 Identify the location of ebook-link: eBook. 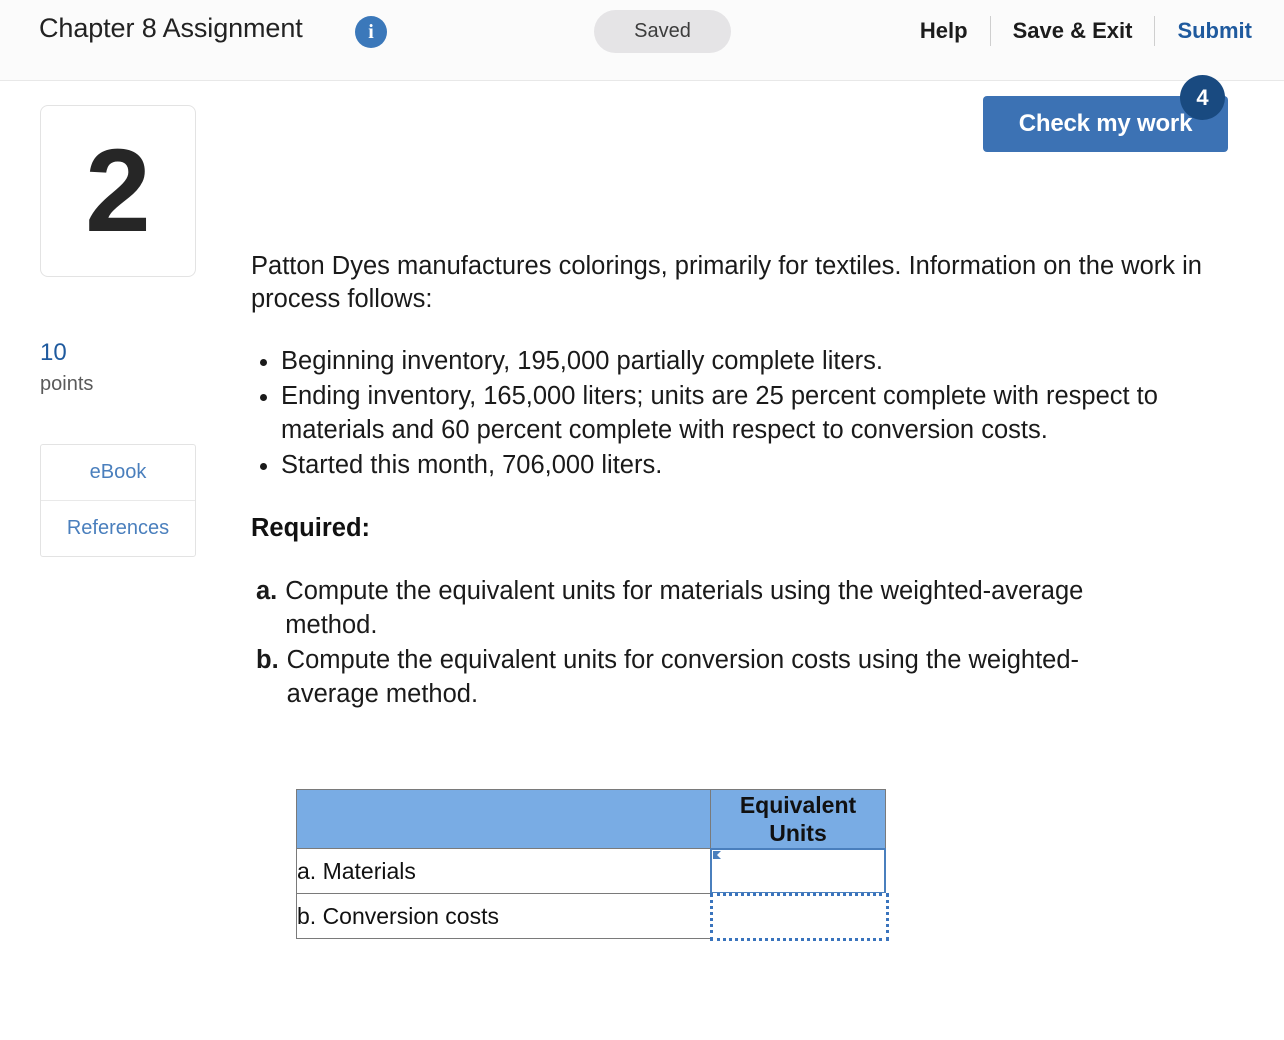
(118, 472).